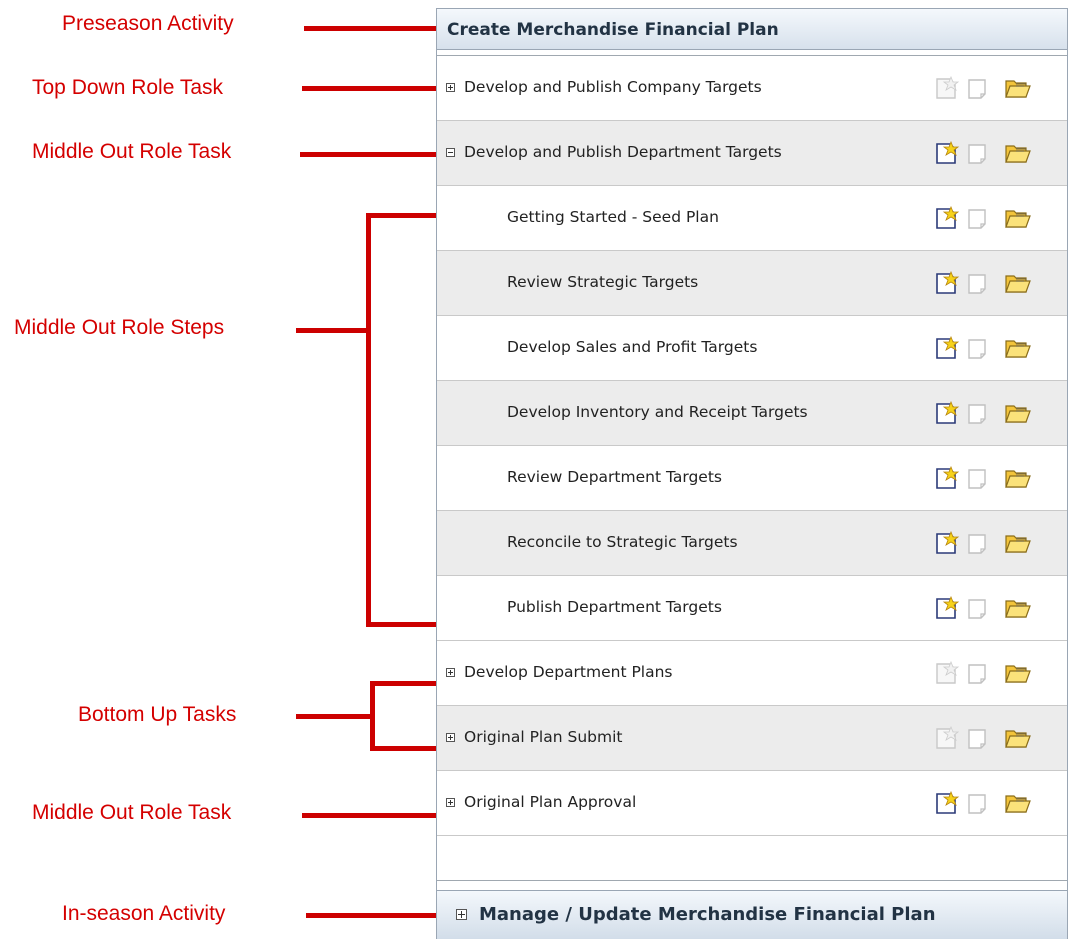  Describe the element at coordinates (403, 215) in the screenshot. I see `annotation-bracket-steps-top` at that location.